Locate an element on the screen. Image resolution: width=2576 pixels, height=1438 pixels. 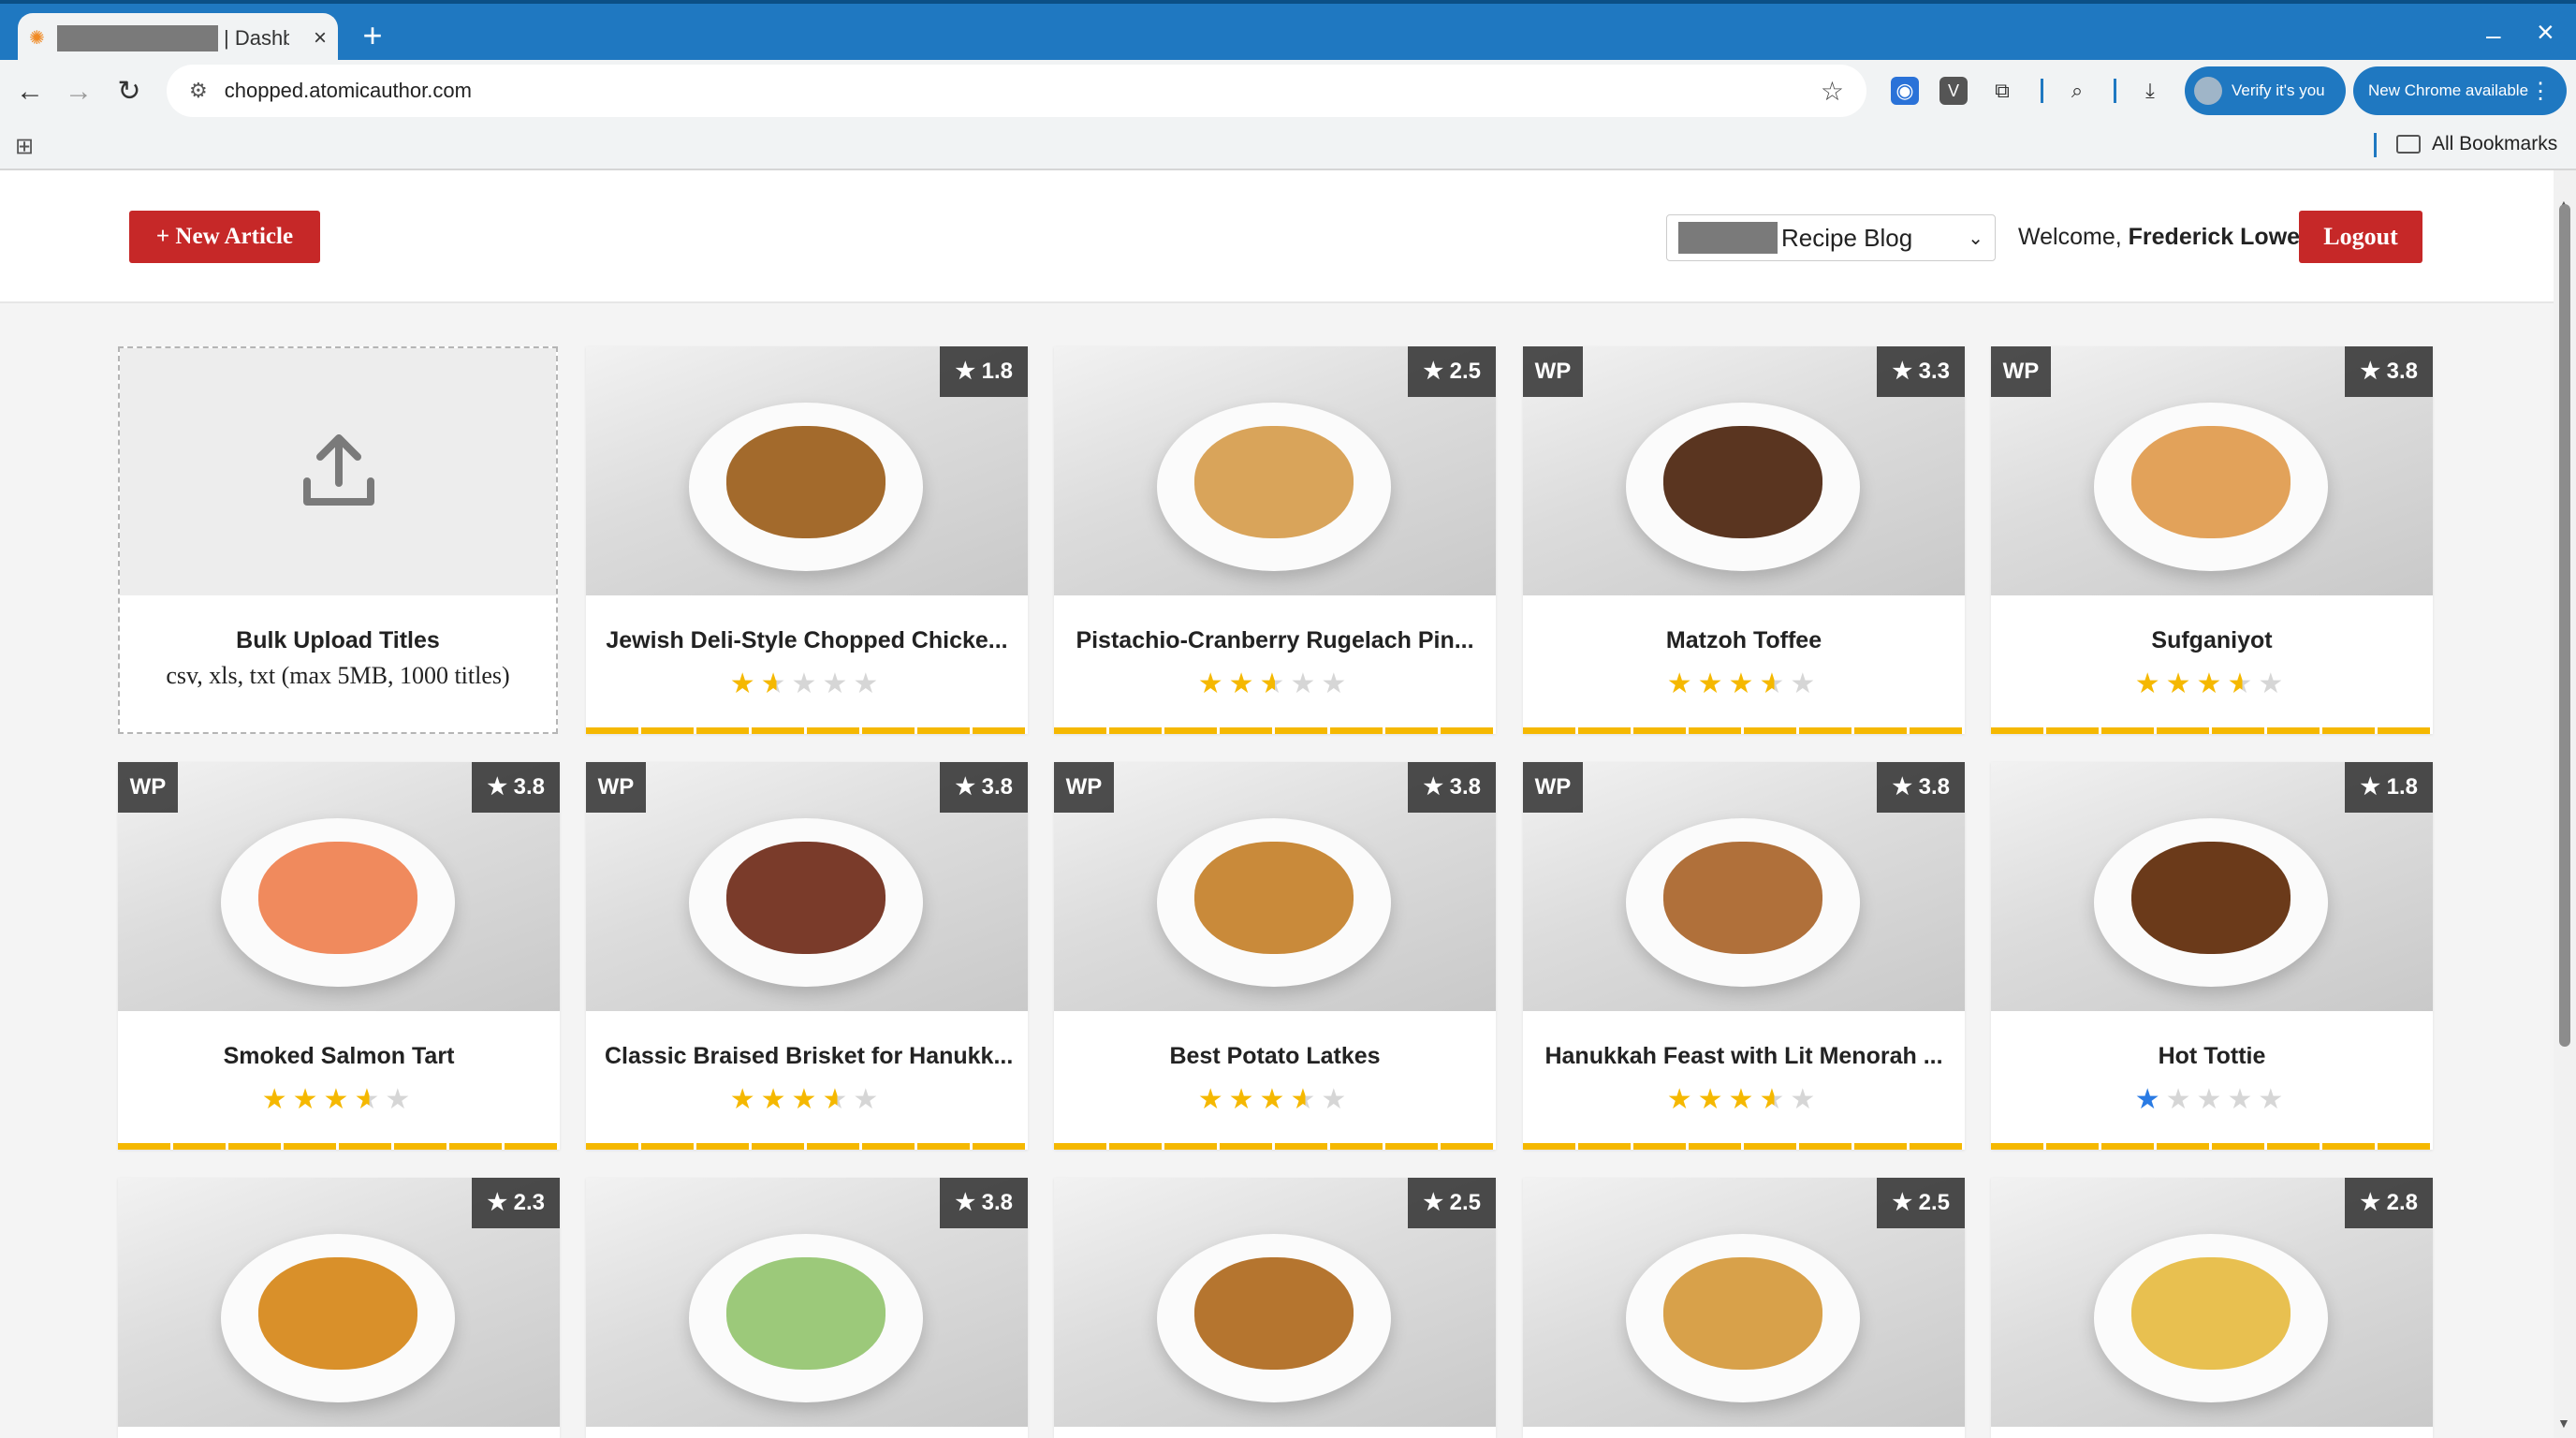
more-menu-icon: ⋮ is located at coordinates (2540, 91).